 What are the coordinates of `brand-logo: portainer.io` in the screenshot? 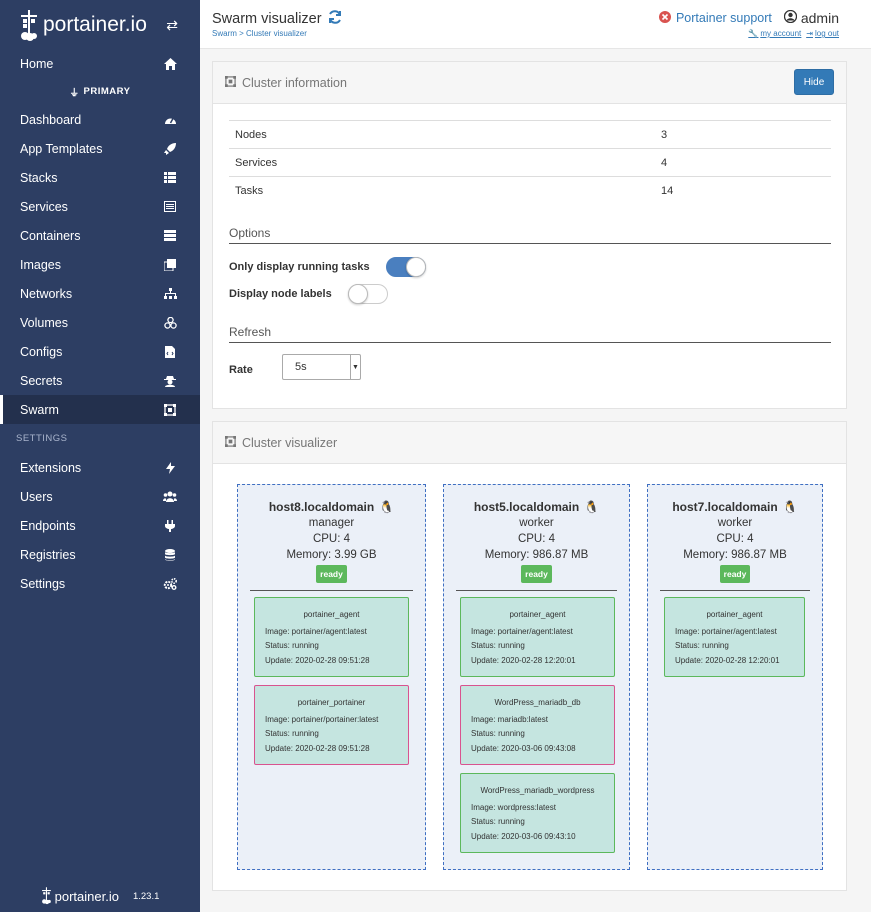 It's located at (83, 25).